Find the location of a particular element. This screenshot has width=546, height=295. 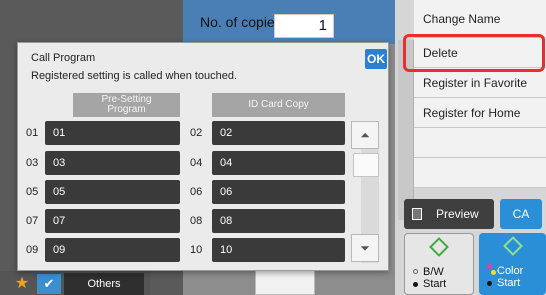

preview-label: Preview is located at coordinates (457, 214).